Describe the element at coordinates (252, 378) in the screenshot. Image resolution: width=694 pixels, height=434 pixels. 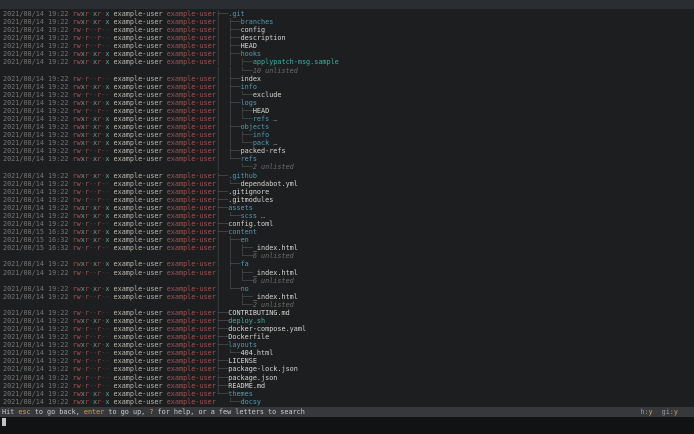
I see `entry-name: package.json` at that location.